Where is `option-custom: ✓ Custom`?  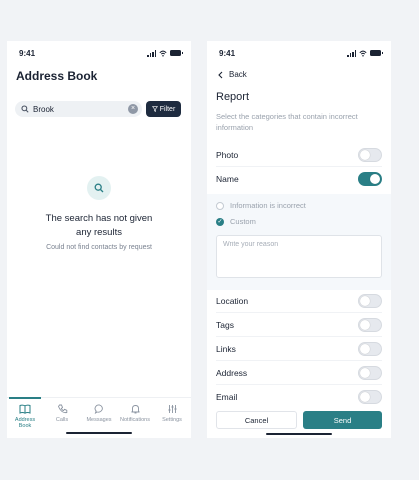
option-custom: ✓ Custom is located at coordinates (236, 221).